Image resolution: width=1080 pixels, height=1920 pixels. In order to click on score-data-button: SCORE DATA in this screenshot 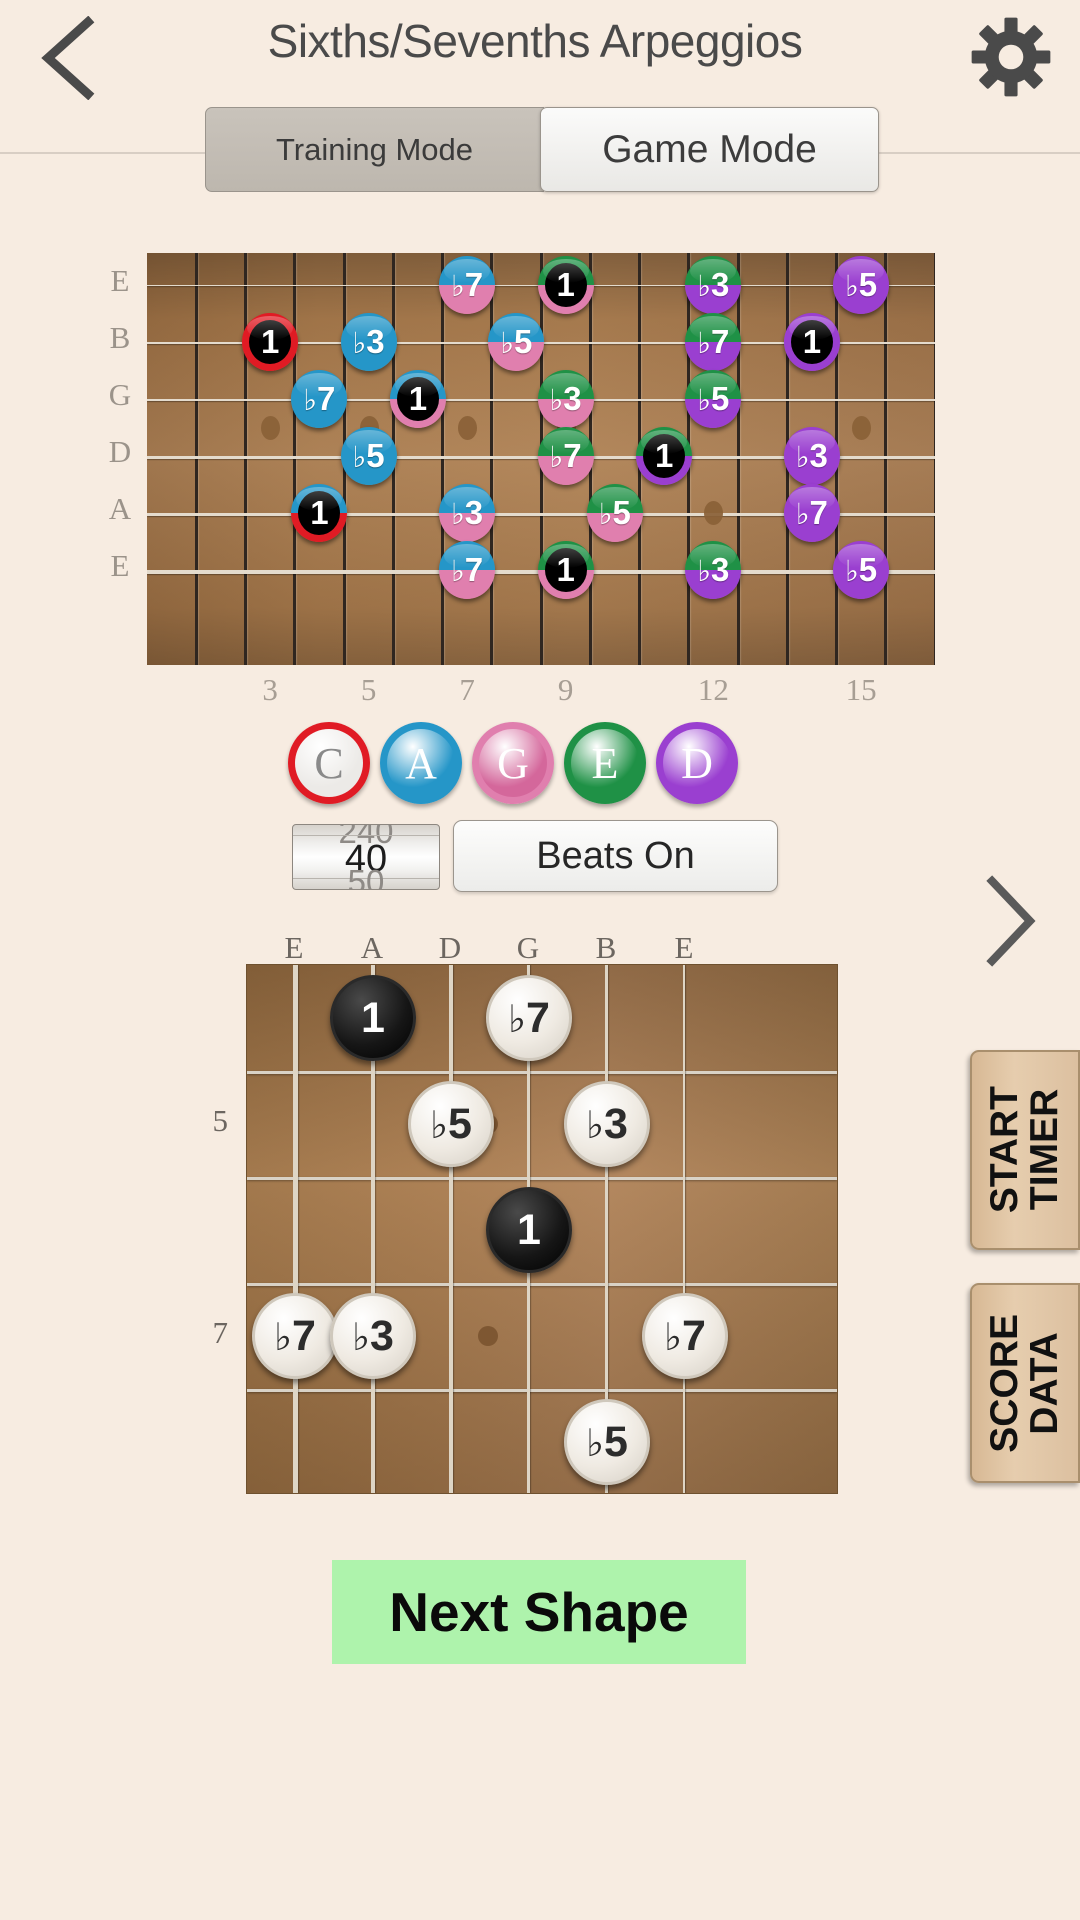, I will do `click(1025, 1383)`.